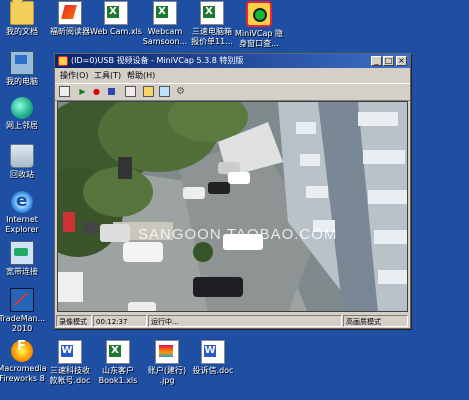 This screenshot has width=469, height=400. Describe the element at coordinates (388, 61) in the screenshot. I see `maximize-button: □` at that location.